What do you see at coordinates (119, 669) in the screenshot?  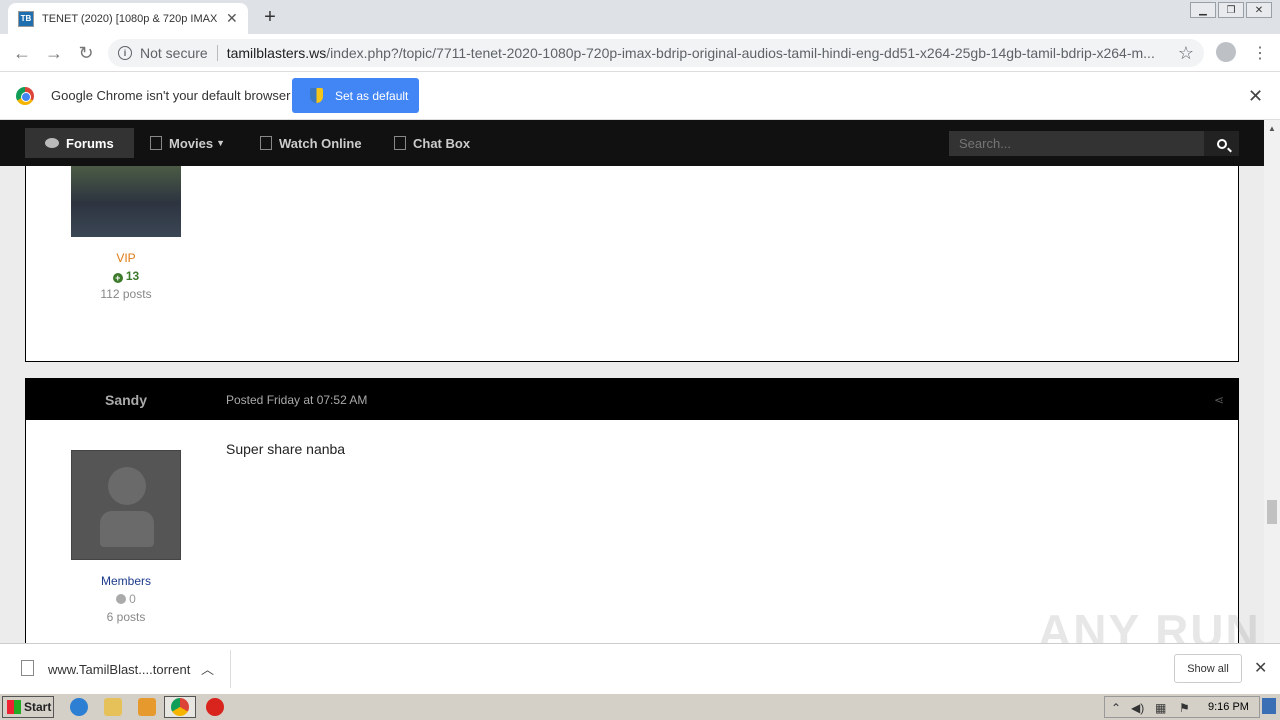 I see `download-file-name: www.TamilBlast....torrent` at bounding box center [119, 669].